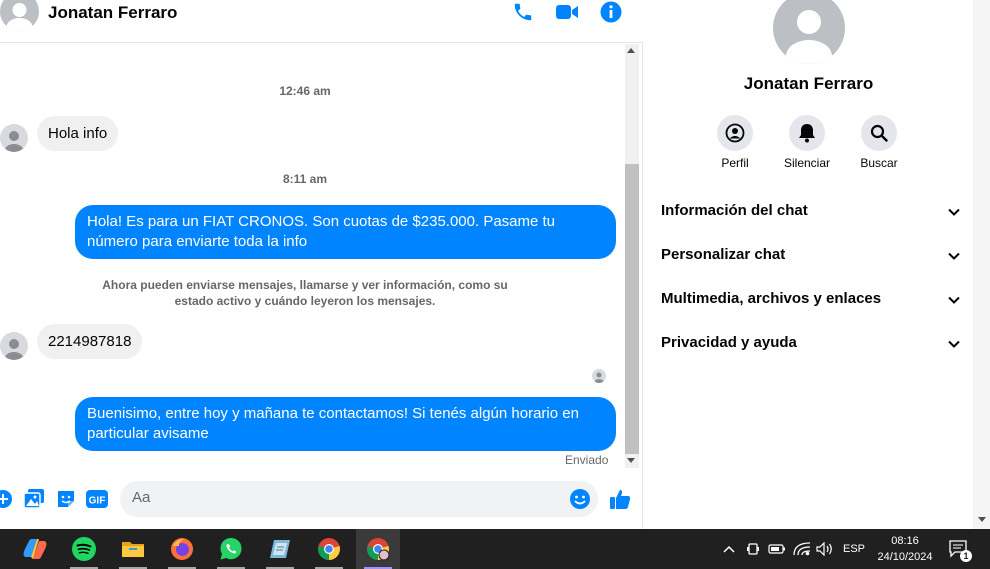 The width and height of the screenshot is (990, 569). What do you see at coordinates (34, 499) in the screenshot?
I see `image-icon` at bounding box center [34, 499].